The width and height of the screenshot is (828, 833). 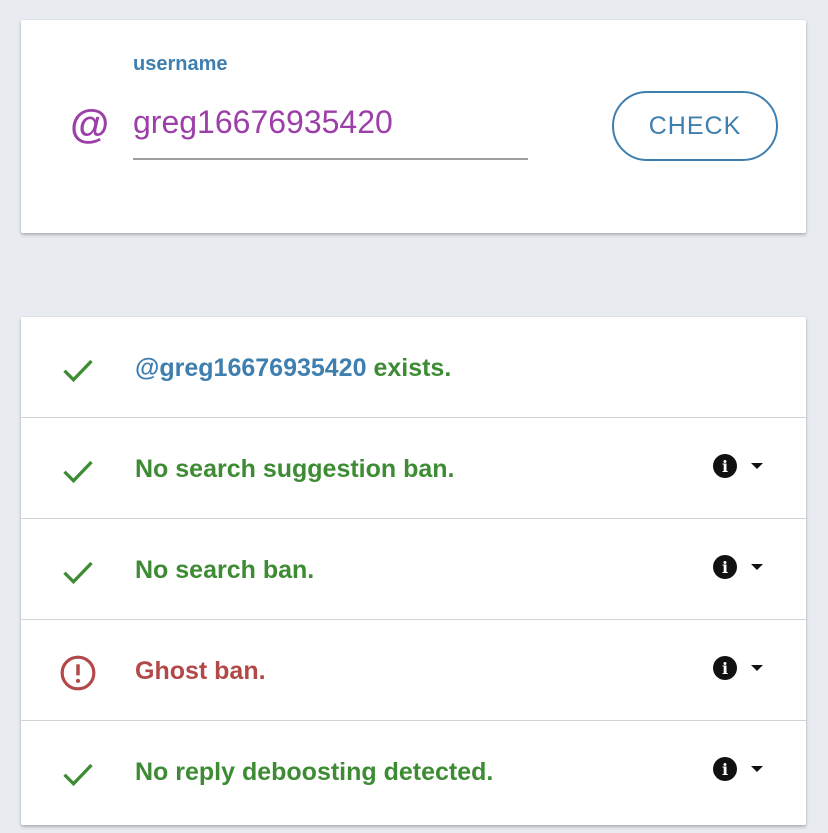 I want to click on username-label: username, so click(x=180, y=64).